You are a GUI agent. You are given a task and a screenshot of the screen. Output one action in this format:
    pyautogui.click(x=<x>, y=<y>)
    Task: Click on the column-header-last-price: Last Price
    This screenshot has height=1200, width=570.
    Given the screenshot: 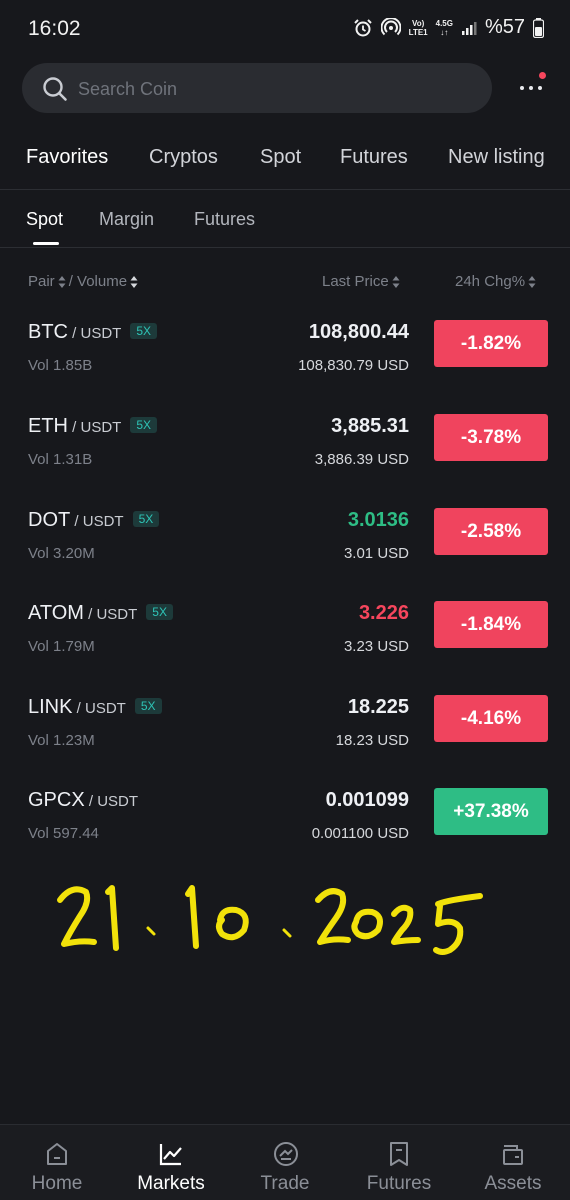 What is the action you would take?
    pyautogui.click(x=361, y=281)
    